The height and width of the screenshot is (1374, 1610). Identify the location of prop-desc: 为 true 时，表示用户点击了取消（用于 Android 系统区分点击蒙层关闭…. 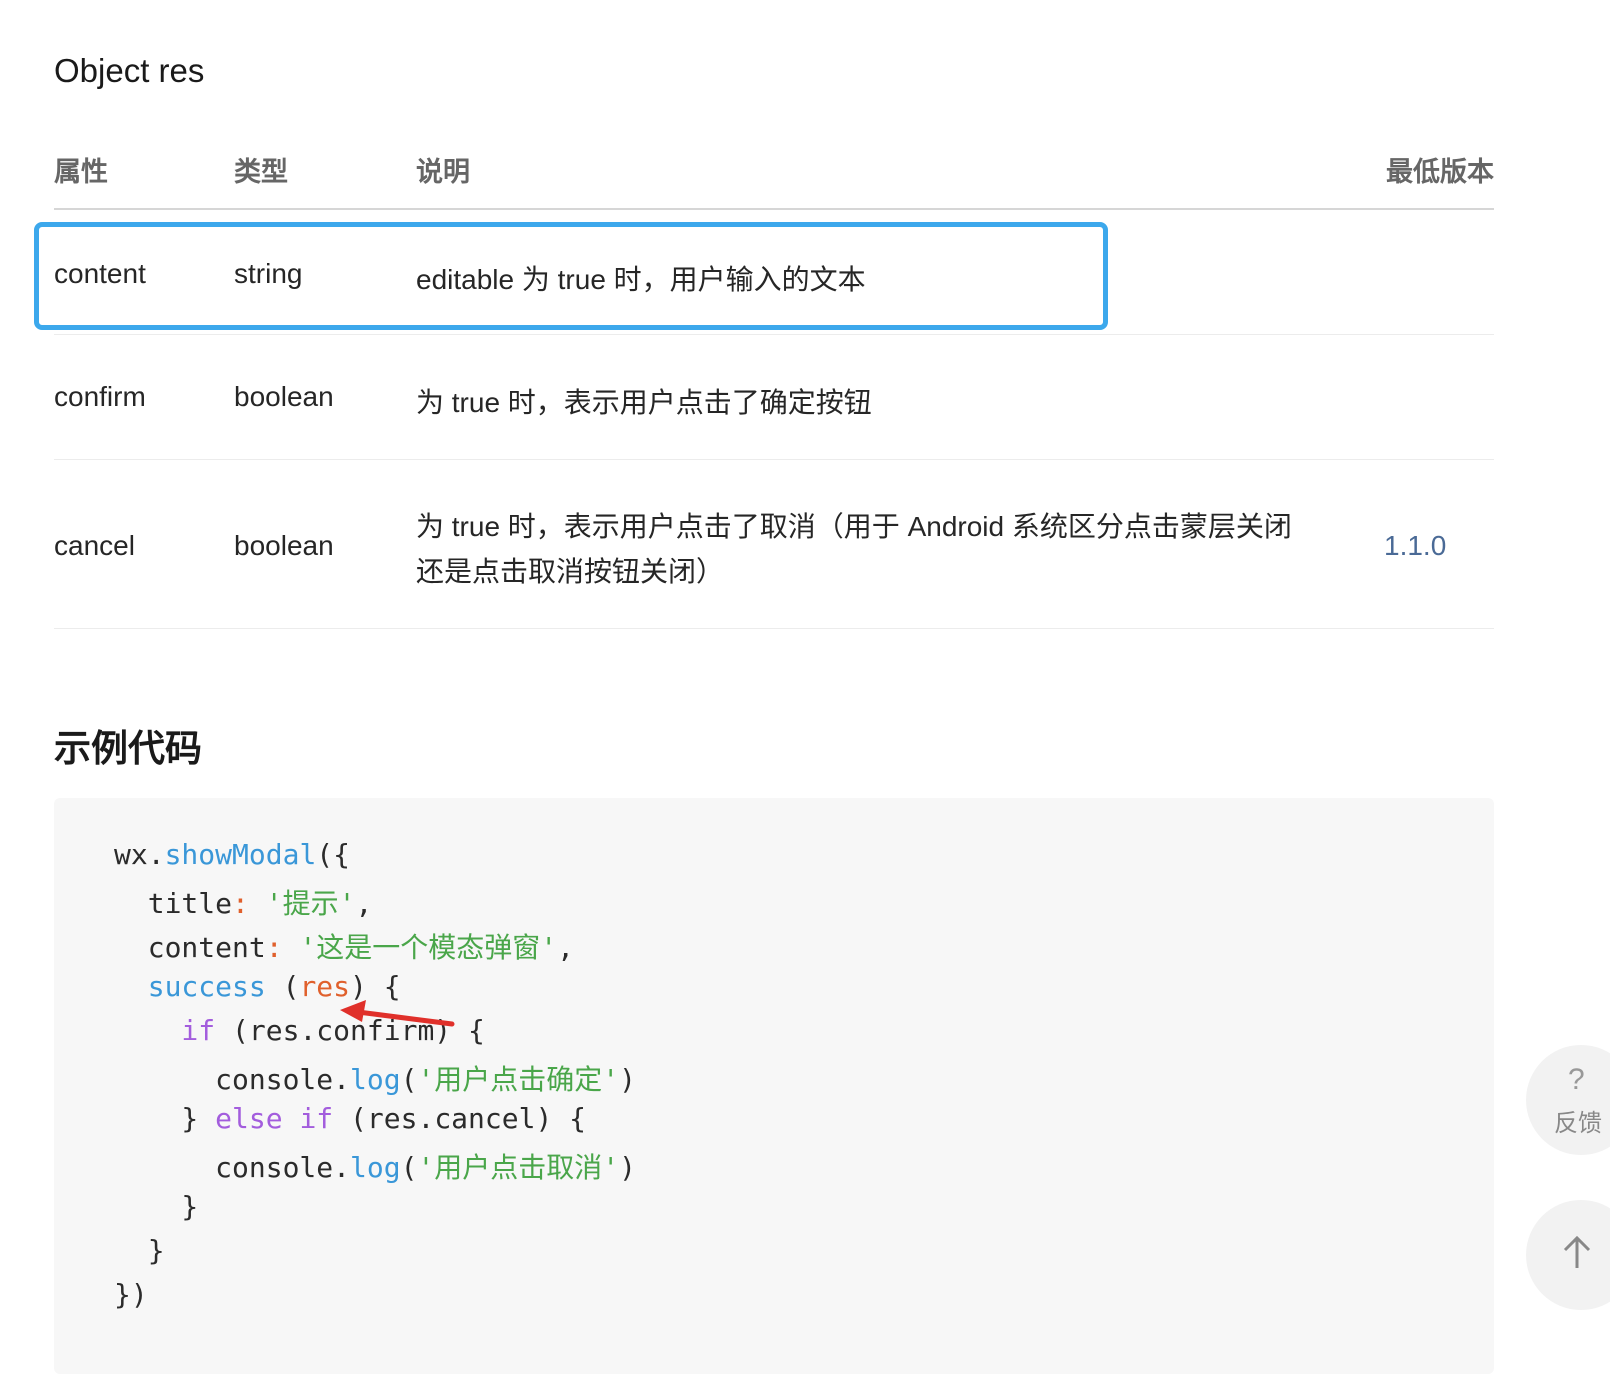
(866, 549).